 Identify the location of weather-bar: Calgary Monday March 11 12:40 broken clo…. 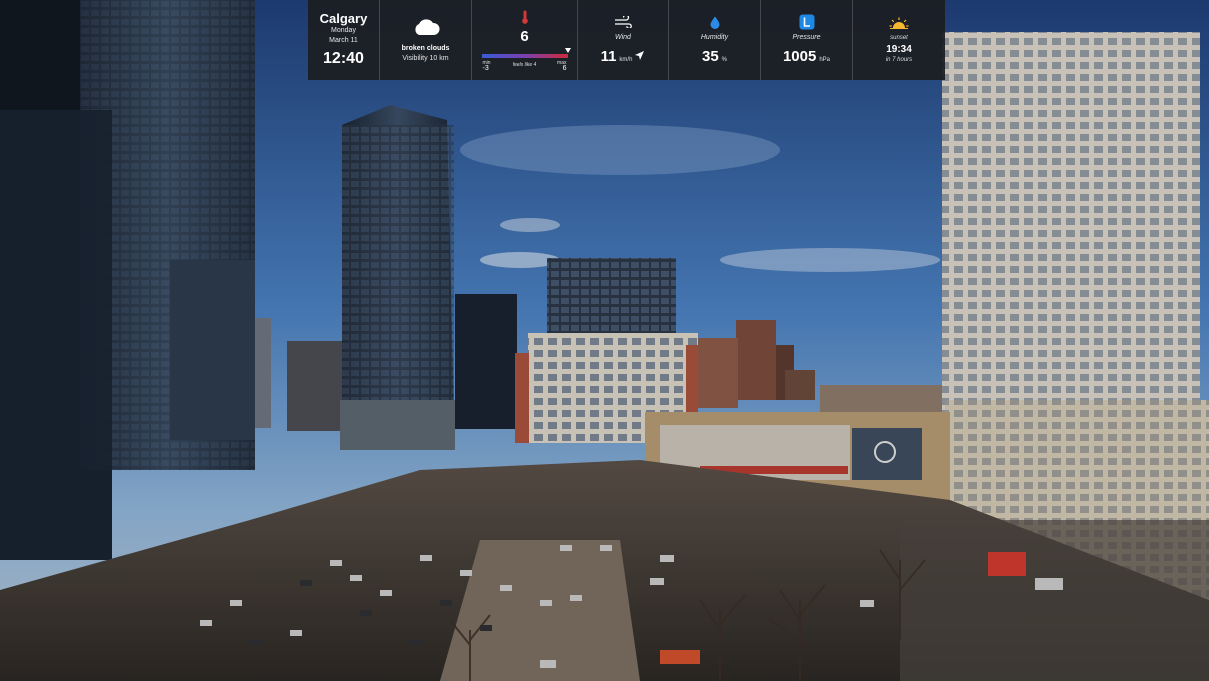
(626, 40).